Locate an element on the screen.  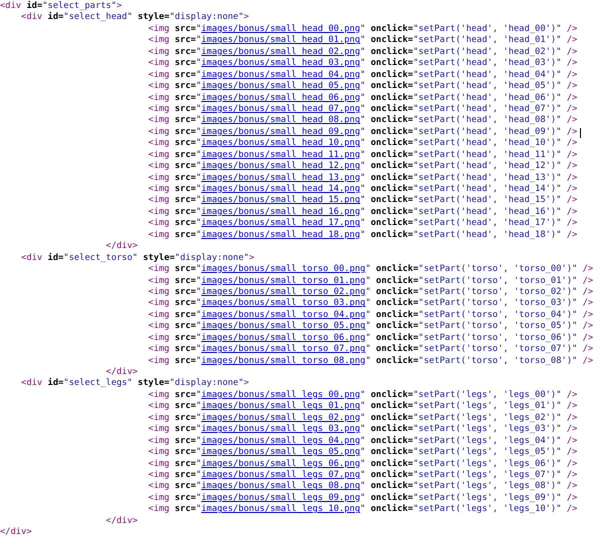
source-link: images/bonus/small_torso_05.png is located at coordinates (283, 327).